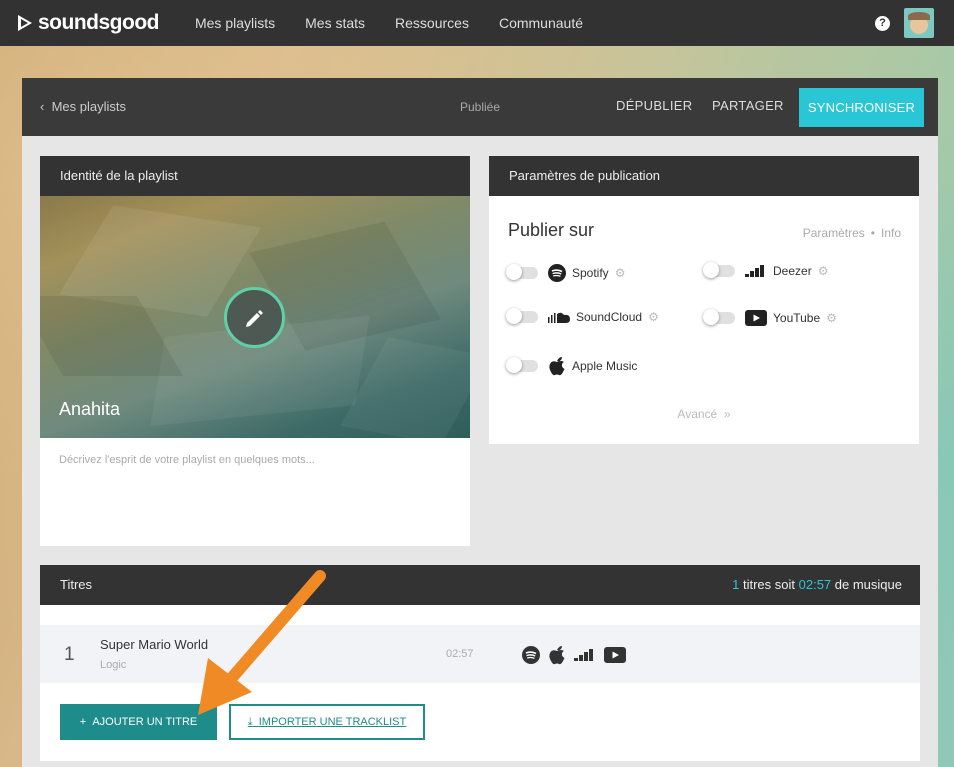 This screenshot has height=767, width=954. Describe the element at coordinates (335, 23) in the screenshot. I see `nav-link-stats: Mes stats` at that location.